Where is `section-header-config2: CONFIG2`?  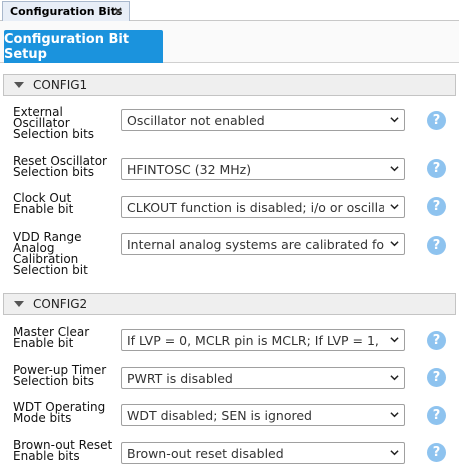 section-header-config2: CONFIG2 is located at coordinates (229, 304).